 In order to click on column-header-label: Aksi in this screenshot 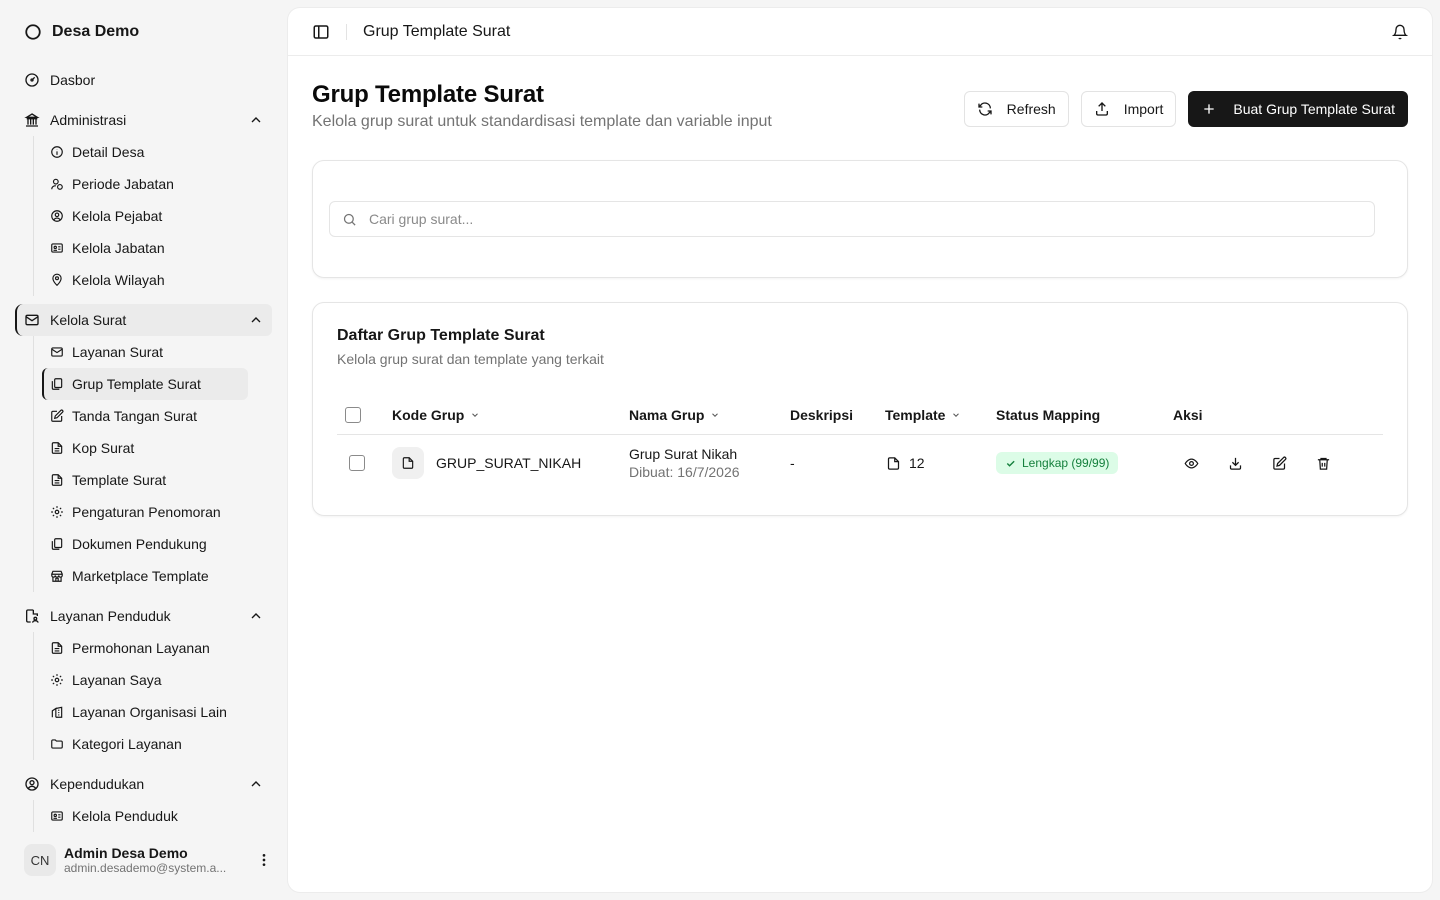, I will do `click(1188, 415)`.